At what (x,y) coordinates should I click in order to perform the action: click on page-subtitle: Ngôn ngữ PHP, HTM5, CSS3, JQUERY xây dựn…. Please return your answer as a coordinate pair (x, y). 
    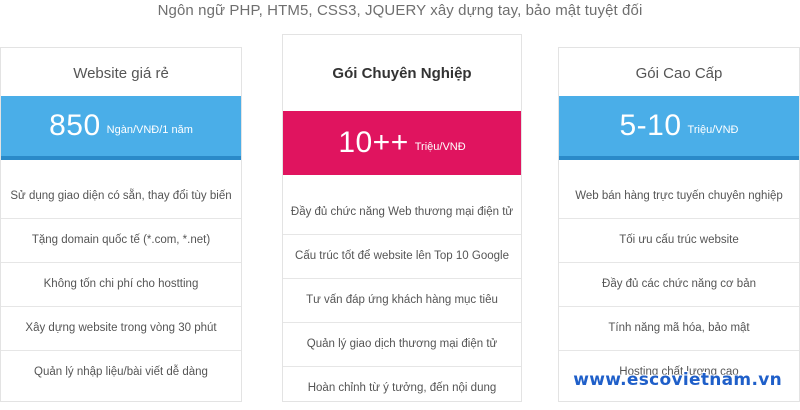
    Looking at the image, I should click on (400, 10).